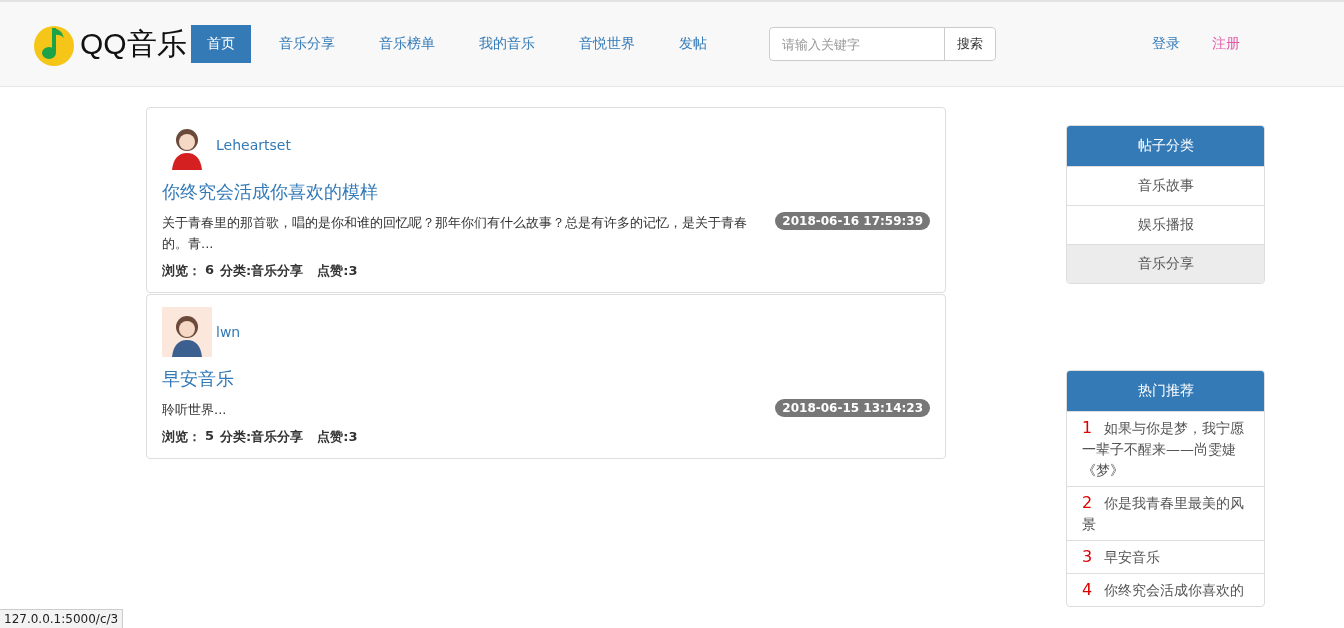  Describe the element at coordinates (969, 44) in the screenshot. I see `search-button: 搜索` at that location.